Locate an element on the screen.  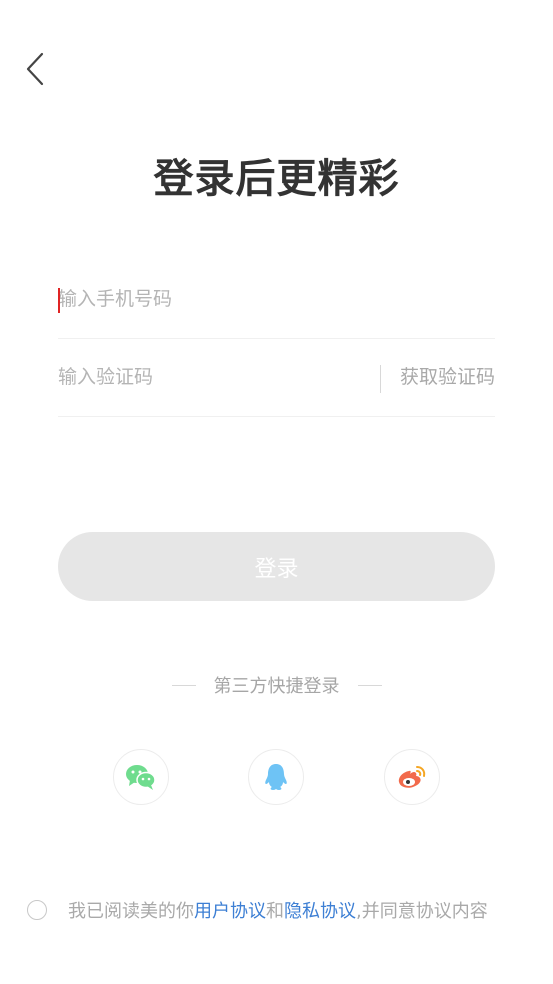
third-party-divider: 第三方快捷登录 is located at coordinates (276, 685).